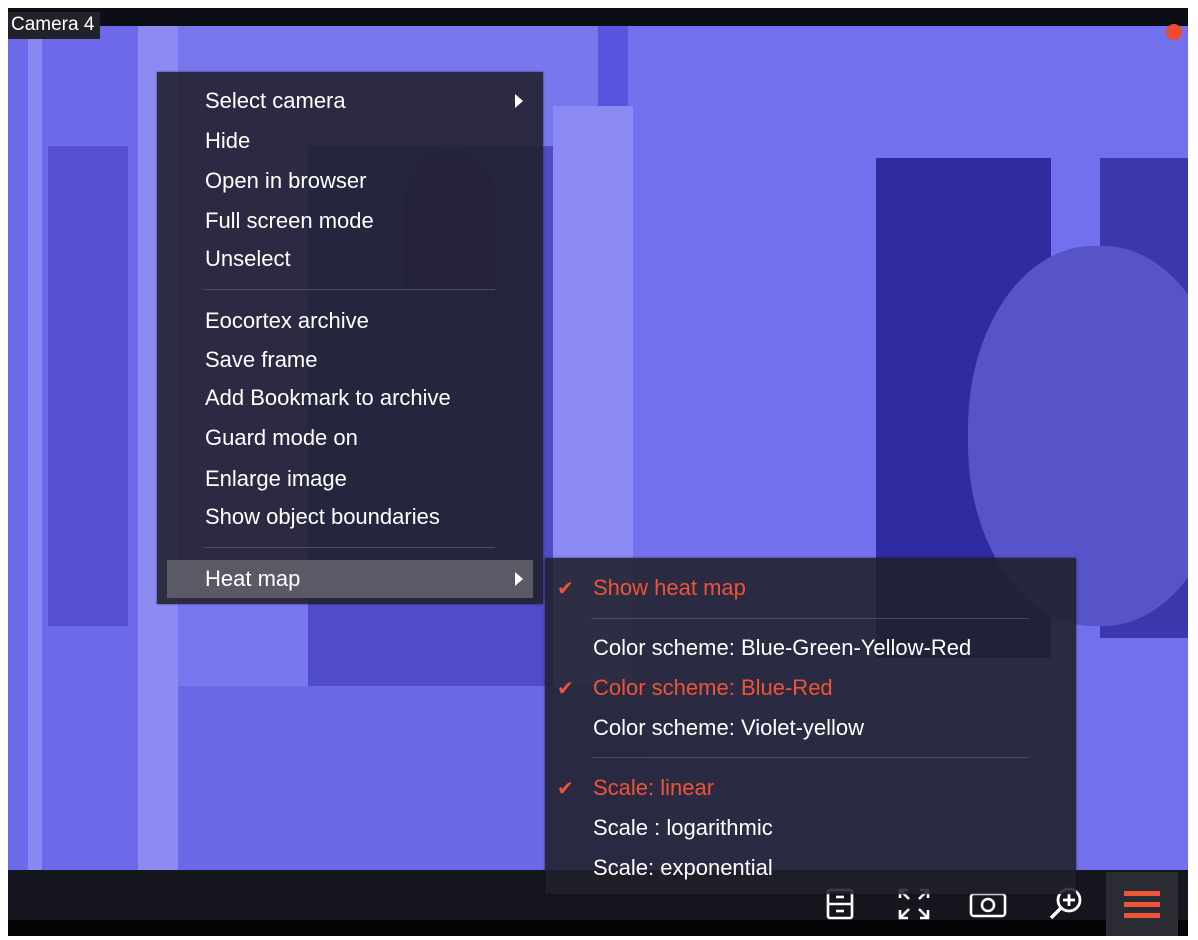 The height and width of the screenshot is (940, 1198). I want to click on menu-item-heat-map: Heat map, so click(252, 579).